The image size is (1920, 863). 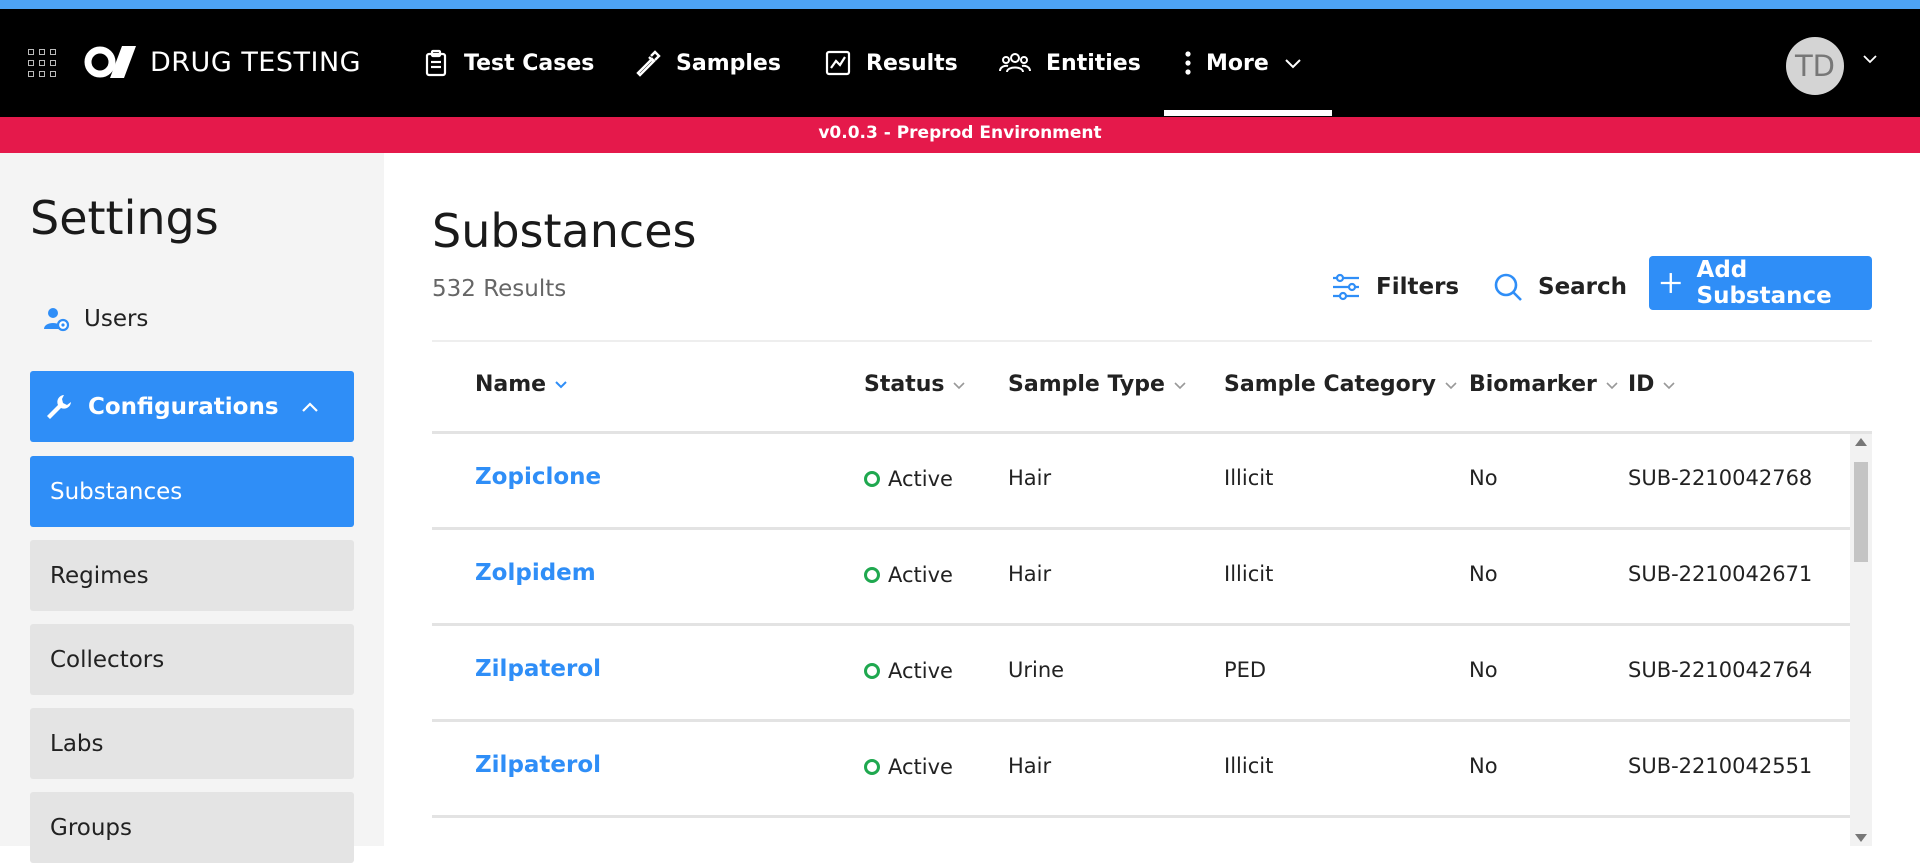 I want to click on column-header-biomarker: Biomarker, so click(x=1544, y=384).